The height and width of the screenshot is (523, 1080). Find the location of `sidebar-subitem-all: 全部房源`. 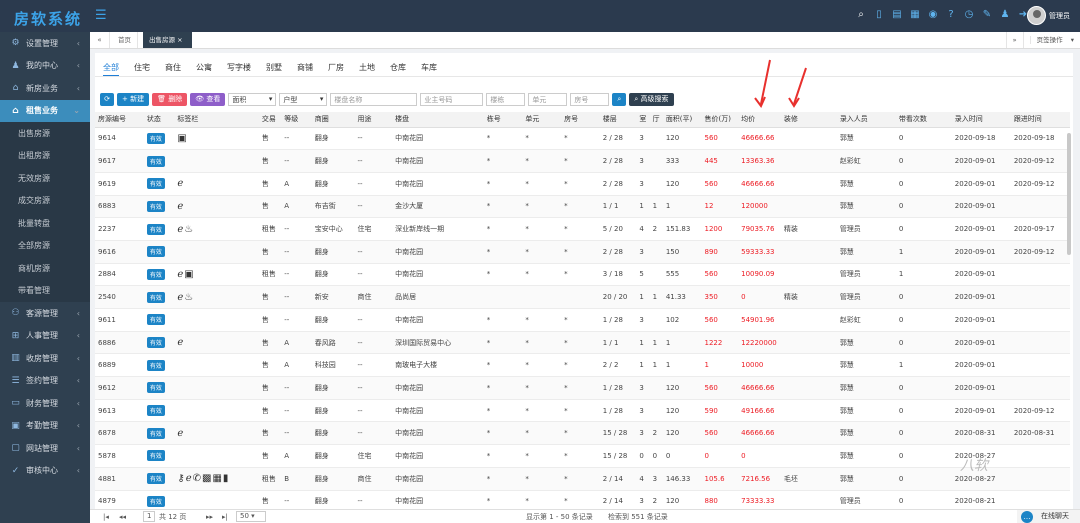

sidebar-subitem-all: 全部房源 is located at coordinates (45, 245).